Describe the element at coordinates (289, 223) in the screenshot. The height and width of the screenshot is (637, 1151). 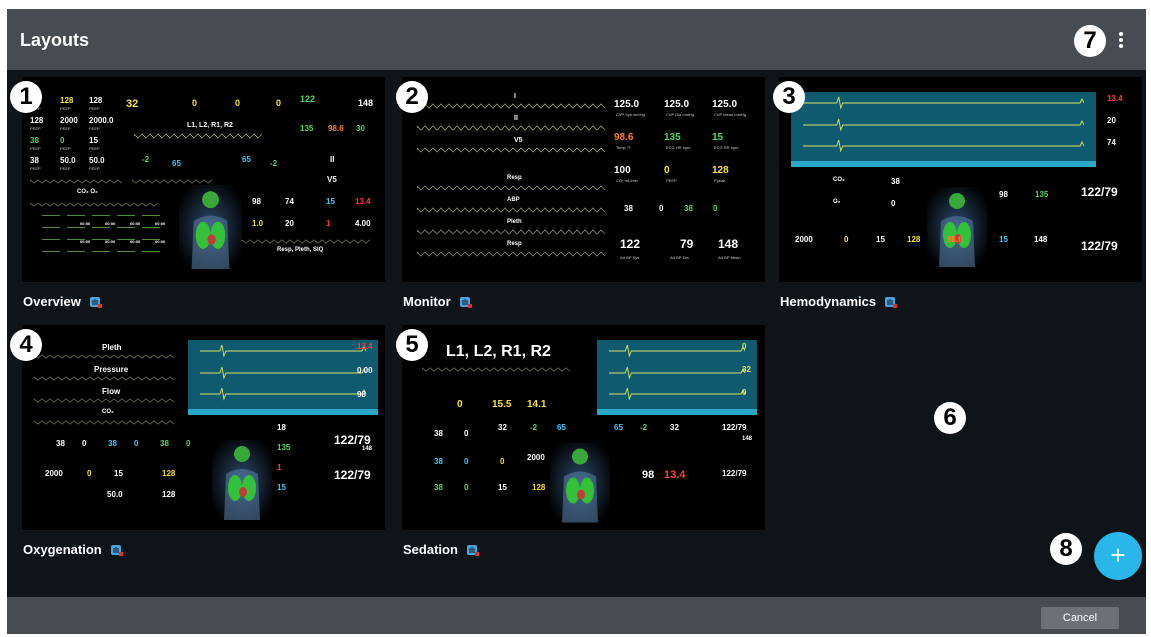
I see `vital-value: 20` at that location.